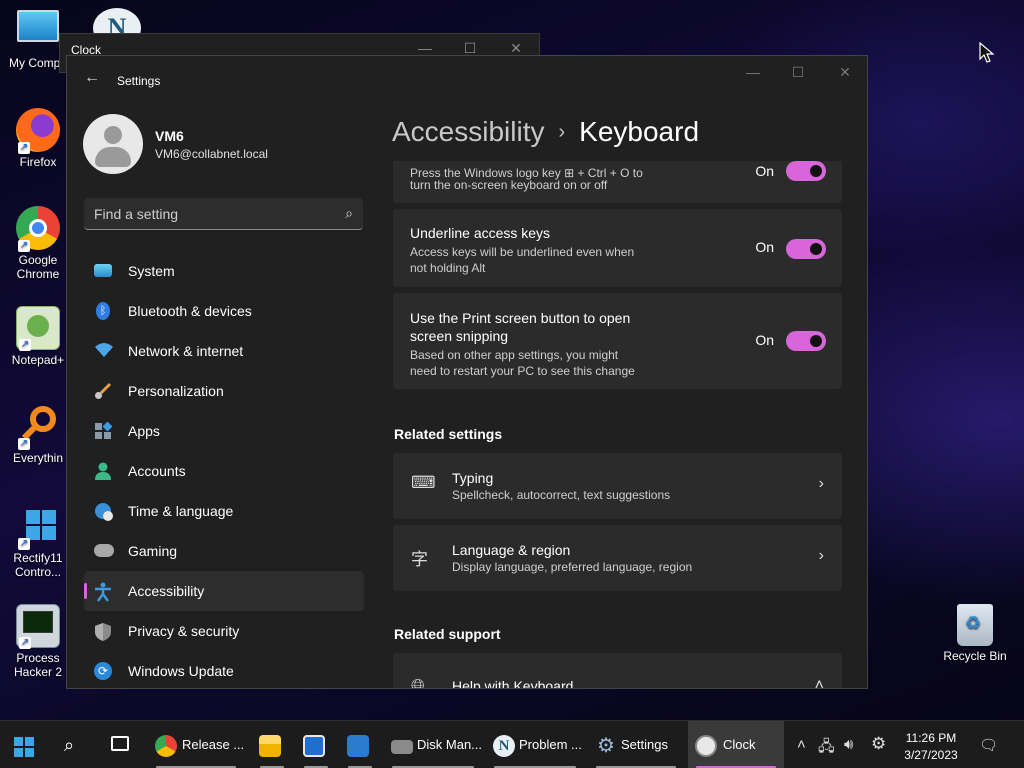 This screenshot has width=1024, height=768. Describe the element at coordinates (644, 744) in the screenshot. I see `taskbar-app-label: Settings` at that location.